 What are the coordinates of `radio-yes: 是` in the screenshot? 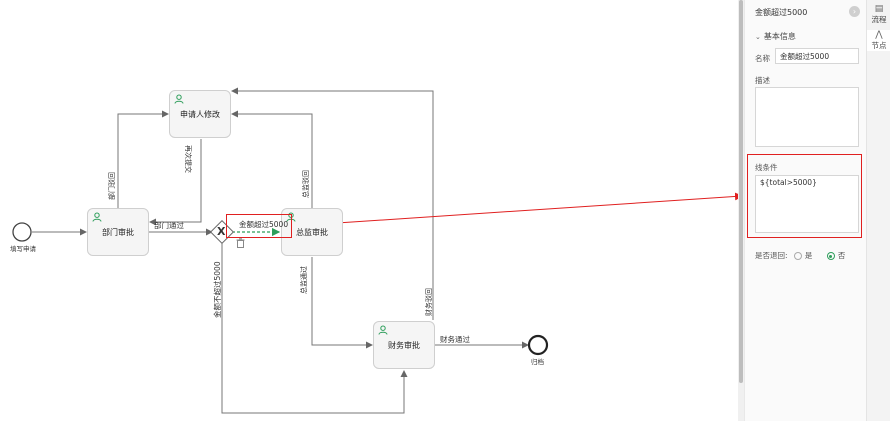 It's located at (803, 255).